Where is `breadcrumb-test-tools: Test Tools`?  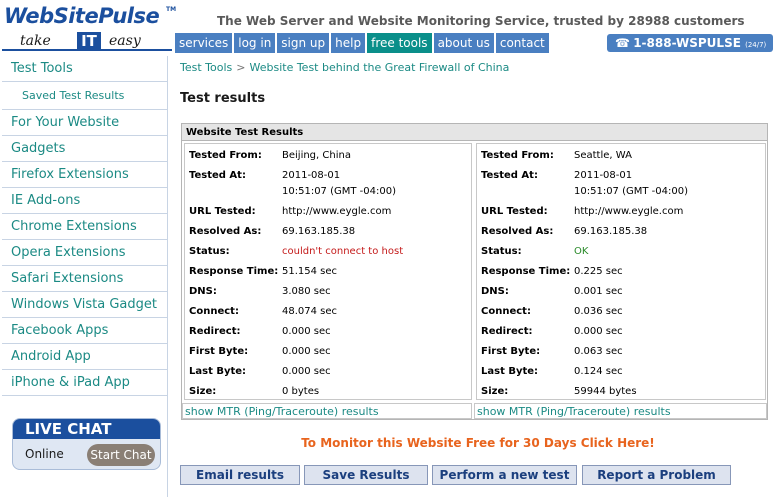 breadcrumb-test-tools: Test Tools is located at coordinates (206, 67).